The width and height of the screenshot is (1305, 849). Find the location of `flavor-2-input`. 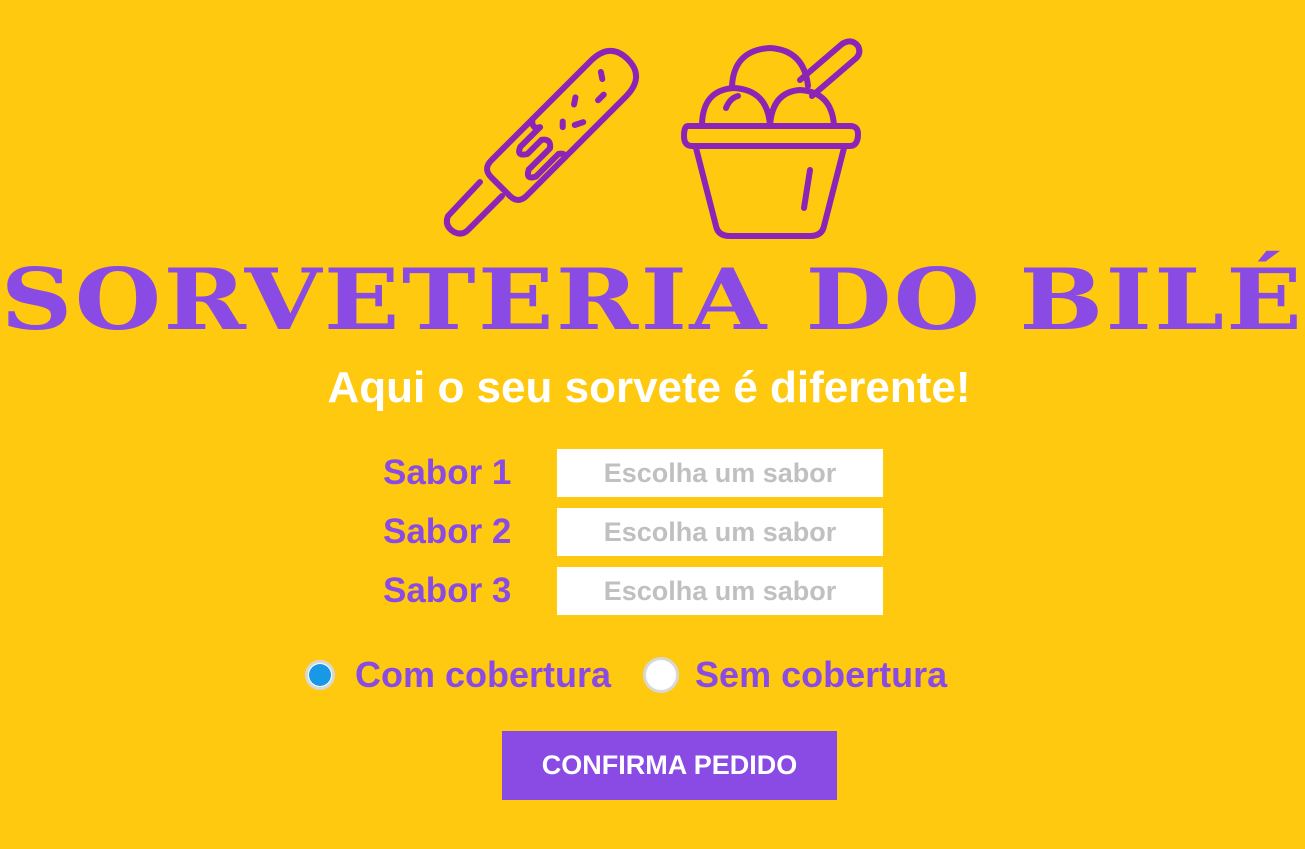

flavor-2-input is located at coordinates (720, 532).